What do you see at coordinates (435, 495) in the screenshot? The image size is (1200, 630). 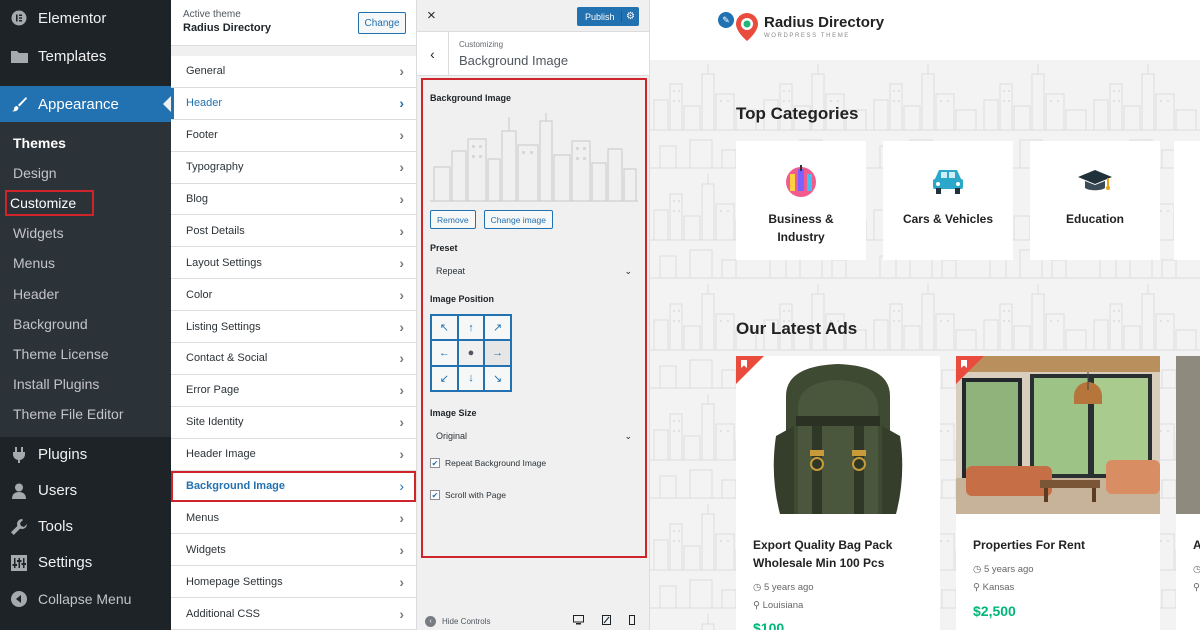 I see `scroll-with-page-checkbox: ✔` at bounding box center [435, 495].